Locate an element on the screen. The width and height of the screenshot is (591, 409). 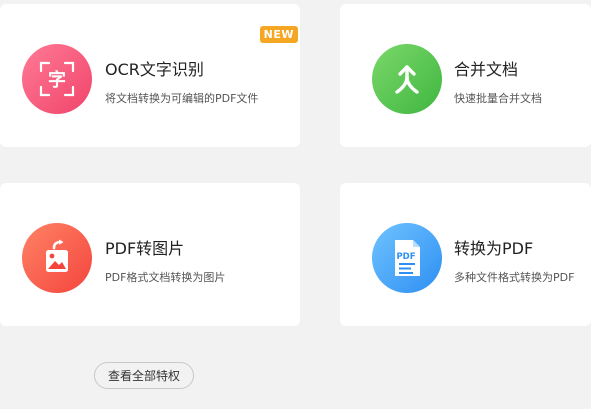
feature-title-convert-to-pdf: 转换为PDF is located at coordinates (494, 248).